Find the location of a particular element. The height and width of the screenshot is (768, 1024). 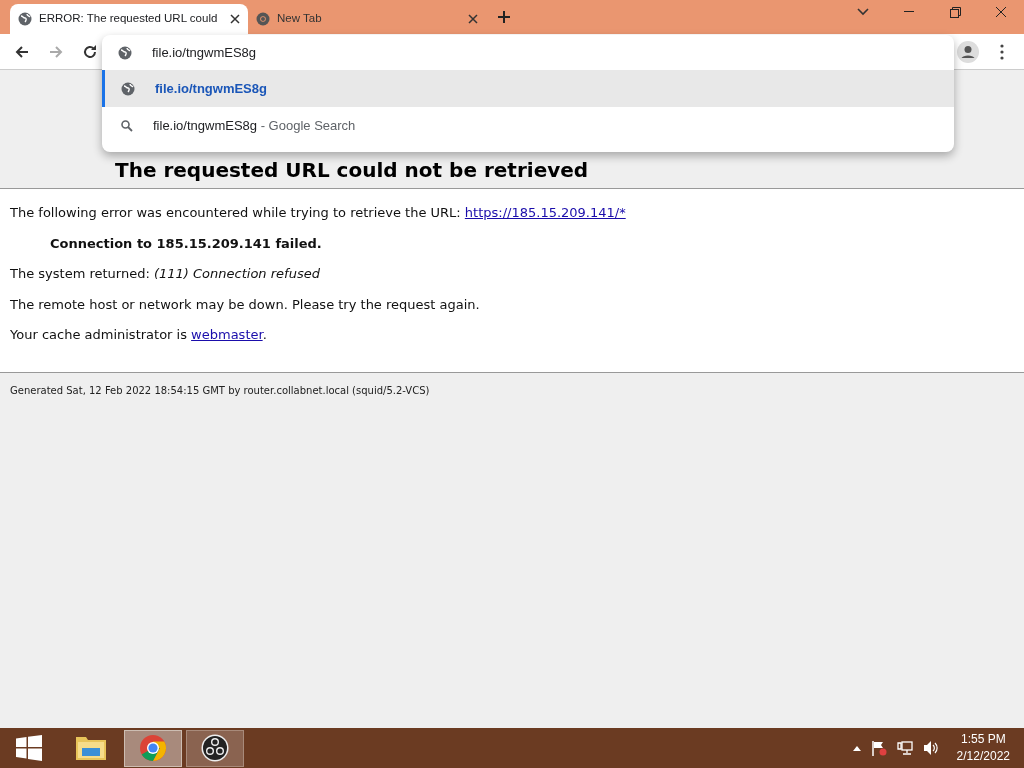

forward-icon is located at coordinates (56, 51).